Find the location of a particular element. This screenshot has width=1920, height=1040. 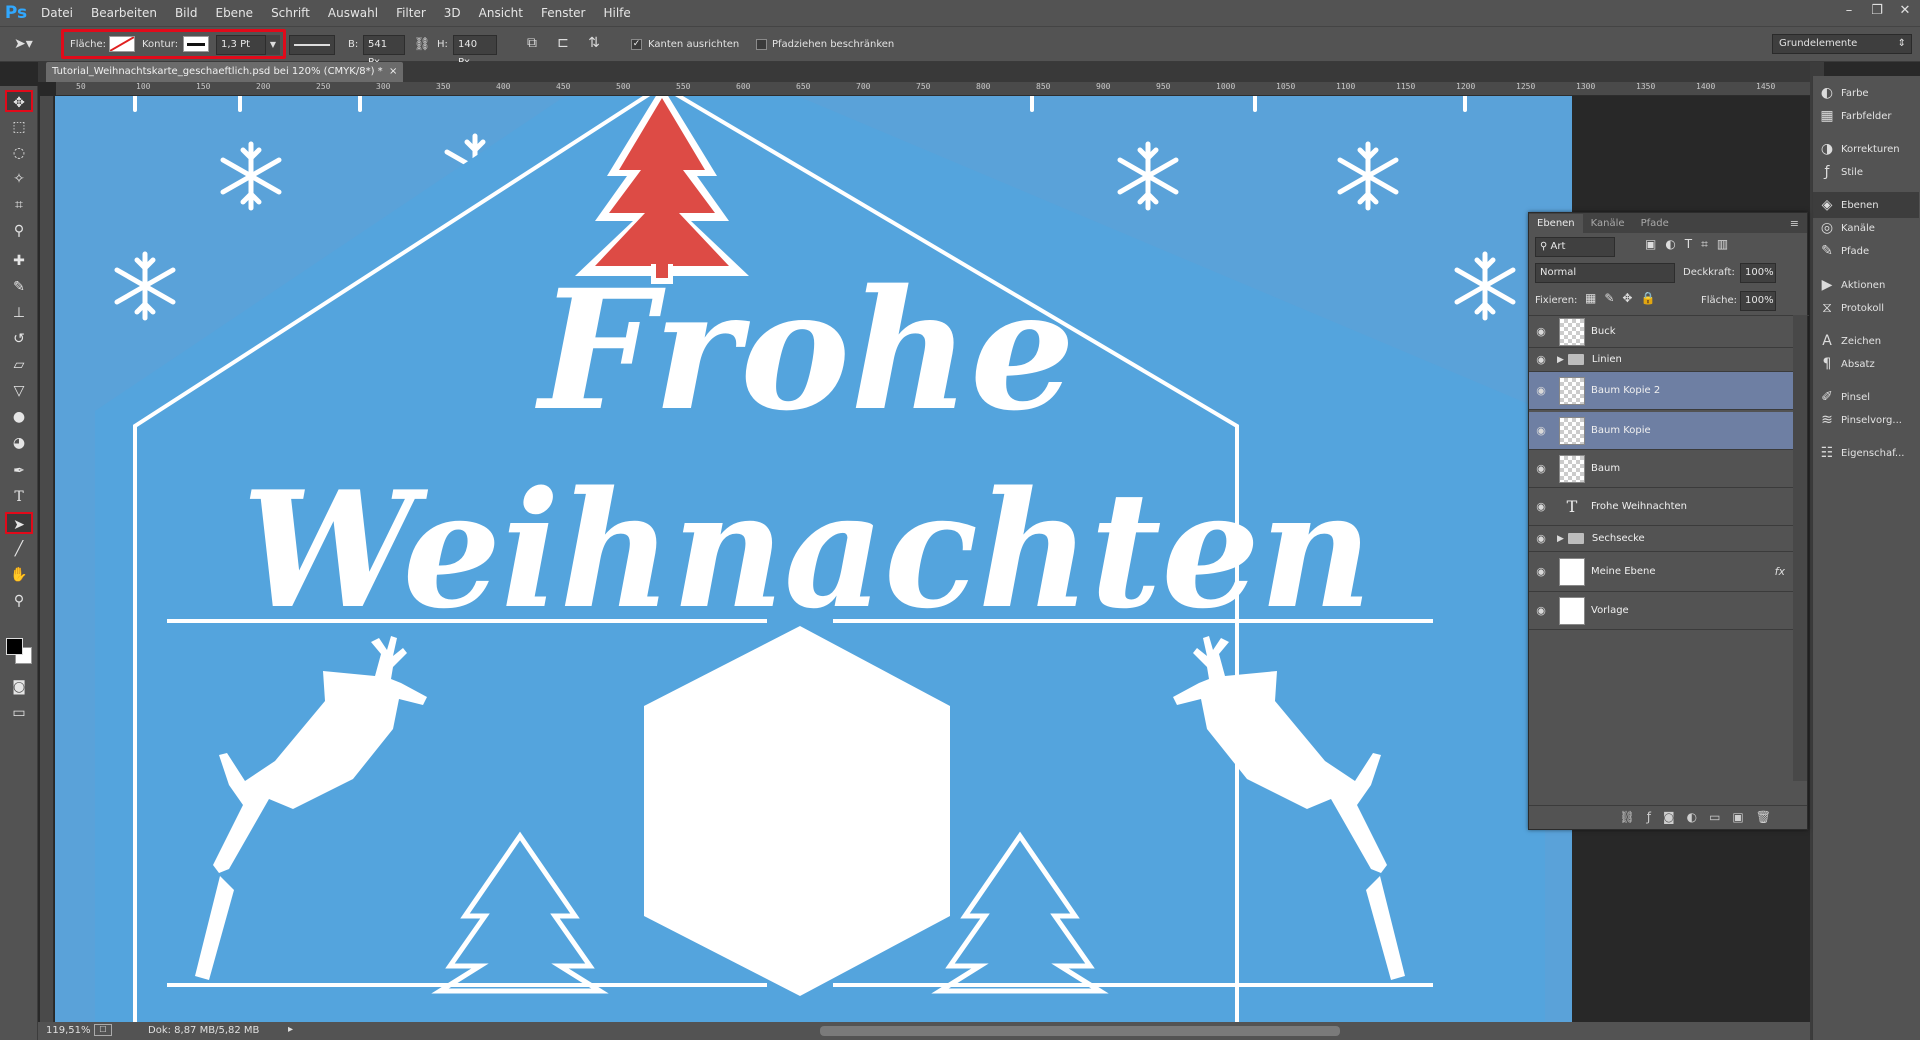

foreground-color-swatch is located at coordinates (14, 646).